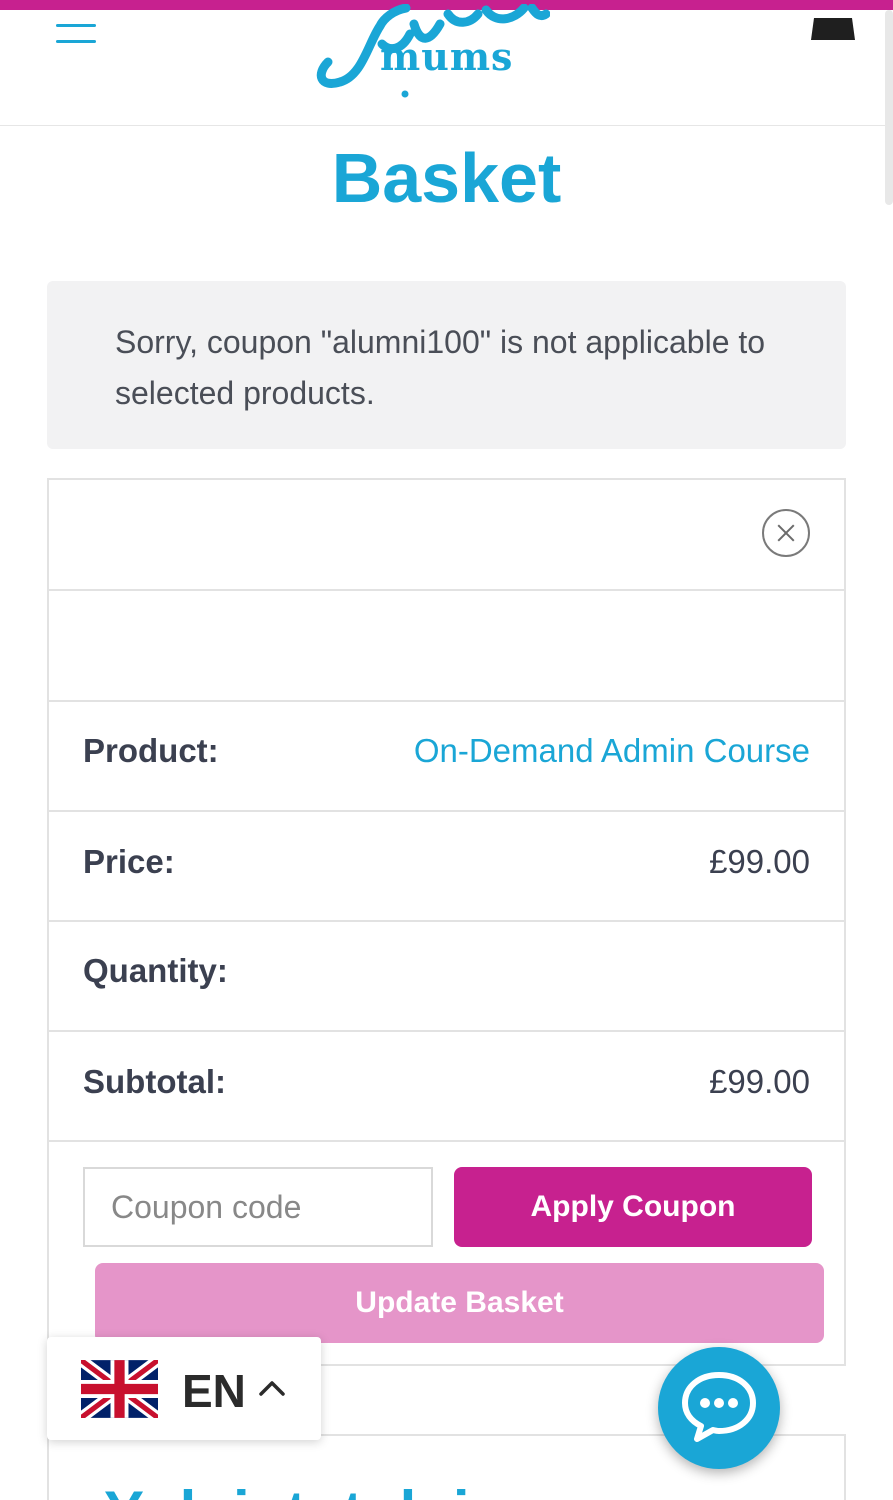  Describe the element at coordinates (446, 1087) in the screenshot. I see `table-row-subtotal: Subtotal: £99.00` at that location.